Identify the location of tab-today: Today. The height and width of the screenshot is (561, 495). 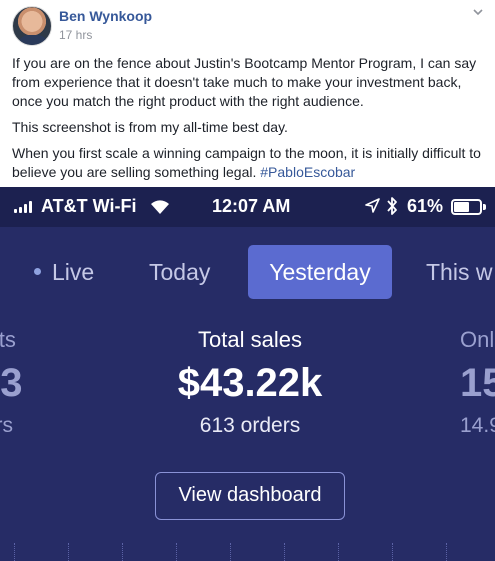
(179, 272).